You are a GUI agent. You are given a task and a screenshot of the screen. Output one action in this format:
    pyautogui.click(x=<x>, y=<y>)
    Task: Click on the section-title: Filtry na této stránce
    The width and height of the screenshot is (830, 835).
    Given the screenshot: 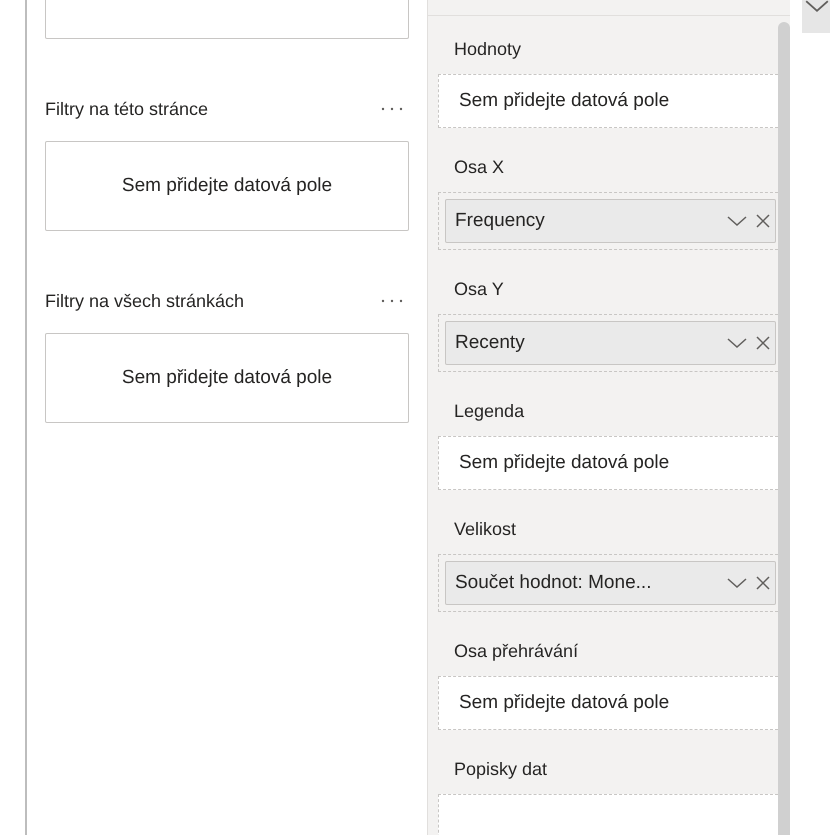 What is the action you would take?
    pyautogui.click(x=126, y=109)
    